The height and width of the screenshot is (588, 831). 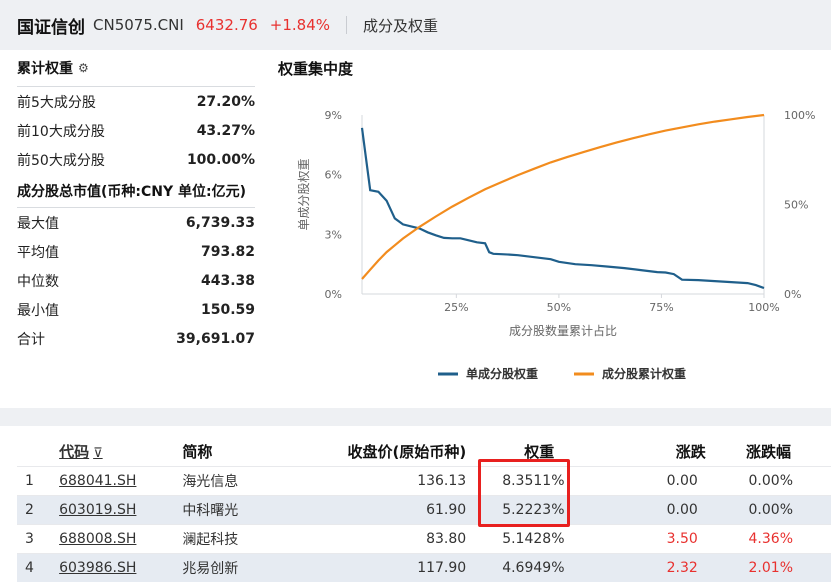 What do you see at coordinates (559, 307) in the screenshot?
I see `x-tick-label: 50%` at bounding box center [559, 307].